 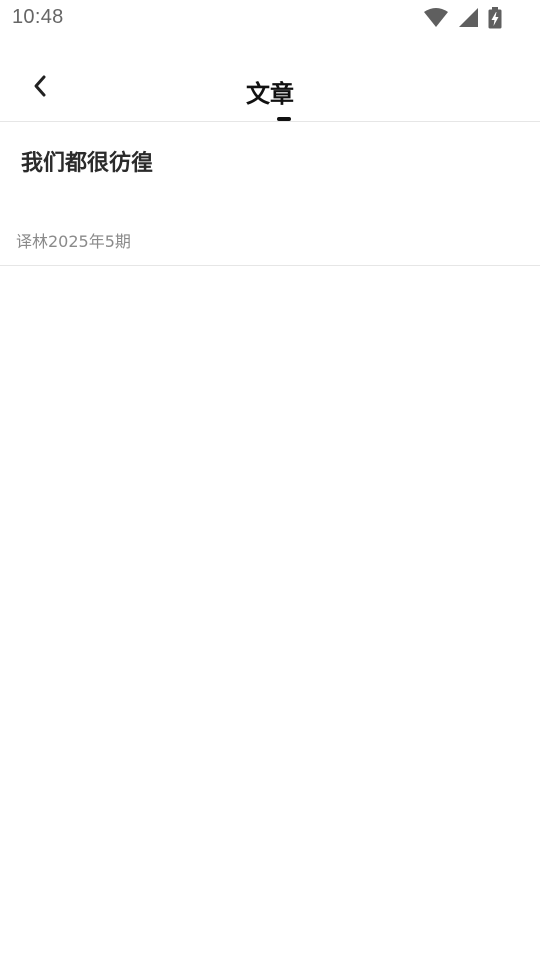 I want to click on page-title: 文章, so click(x=270, y=91).